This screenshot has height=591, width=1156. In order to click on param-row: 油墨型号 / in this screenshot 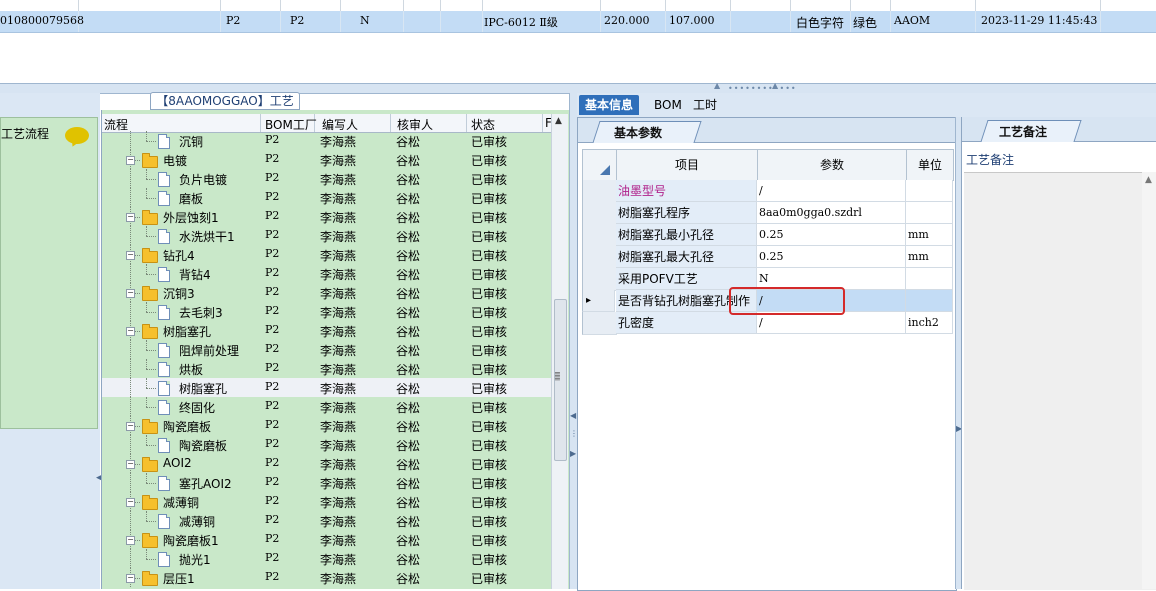, I will do `click(768, 191)`.